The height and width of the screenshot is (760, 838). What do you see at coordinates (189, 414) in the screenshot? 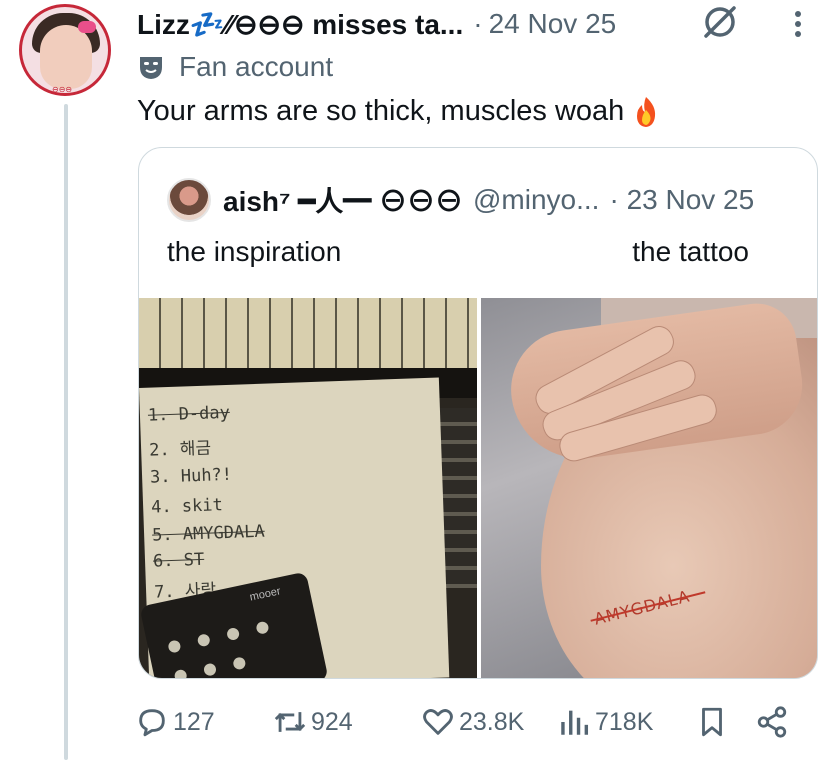
I see `tracklist-line: 1. D-day` at bounding box center [189, 414].